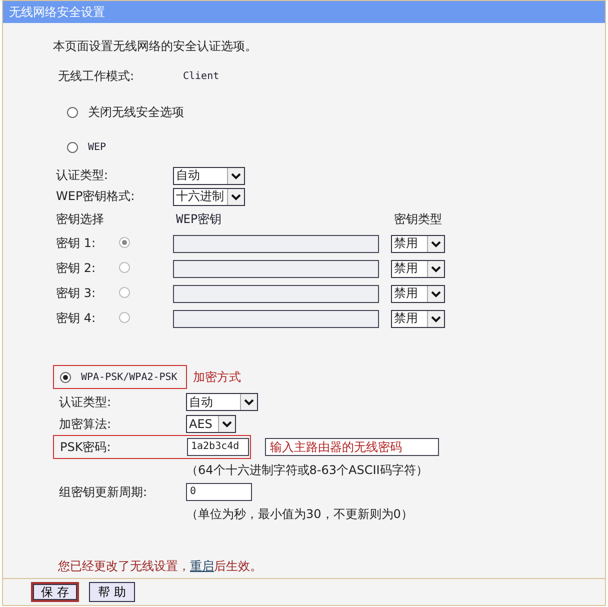 This screenshot has width=608, height=607. I want to click on annotation-text: 加密方式, so click(217, 377).